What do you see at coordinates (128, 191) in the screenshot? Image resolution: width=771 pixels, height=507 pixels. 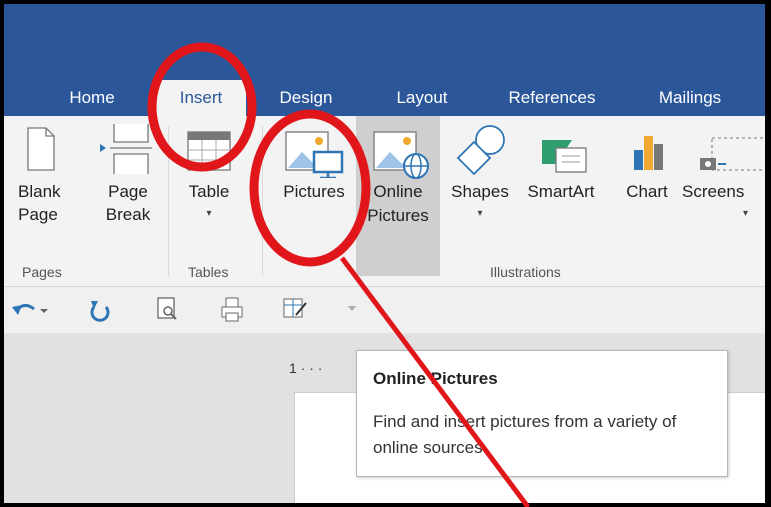 I see `page-break-label-1: Page` at bounding box center [128, 191].